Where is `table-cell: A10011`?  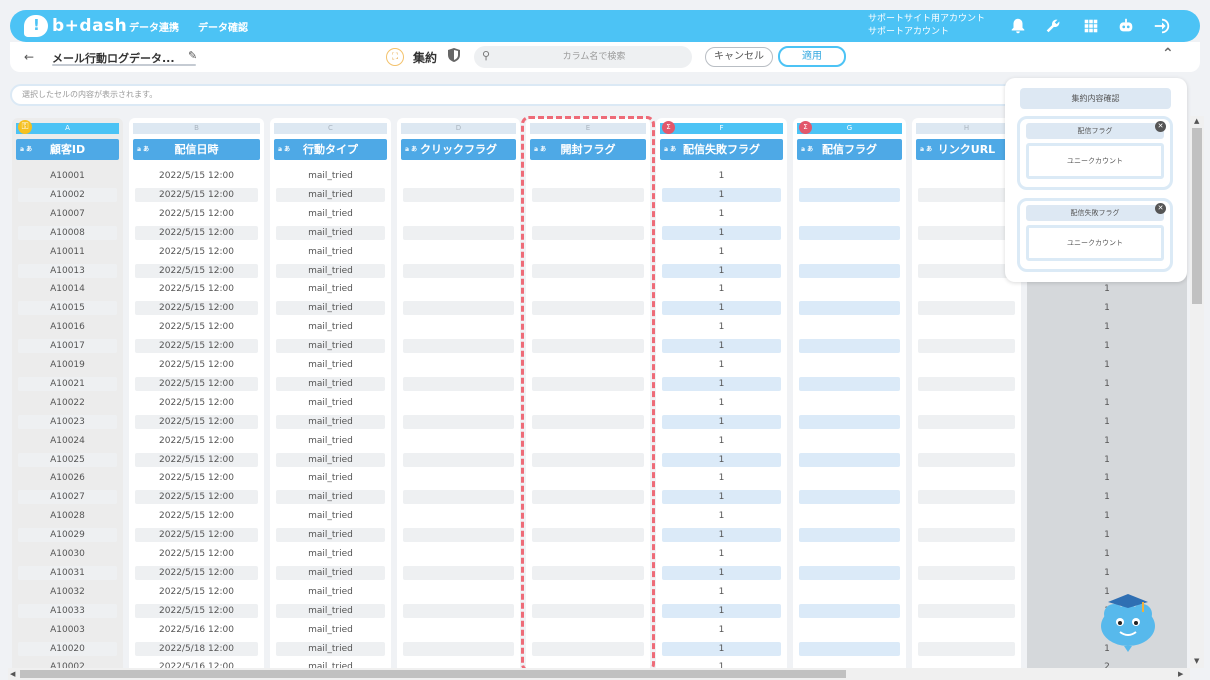
table-cell: A10011 is located at coordinates (67, 252).